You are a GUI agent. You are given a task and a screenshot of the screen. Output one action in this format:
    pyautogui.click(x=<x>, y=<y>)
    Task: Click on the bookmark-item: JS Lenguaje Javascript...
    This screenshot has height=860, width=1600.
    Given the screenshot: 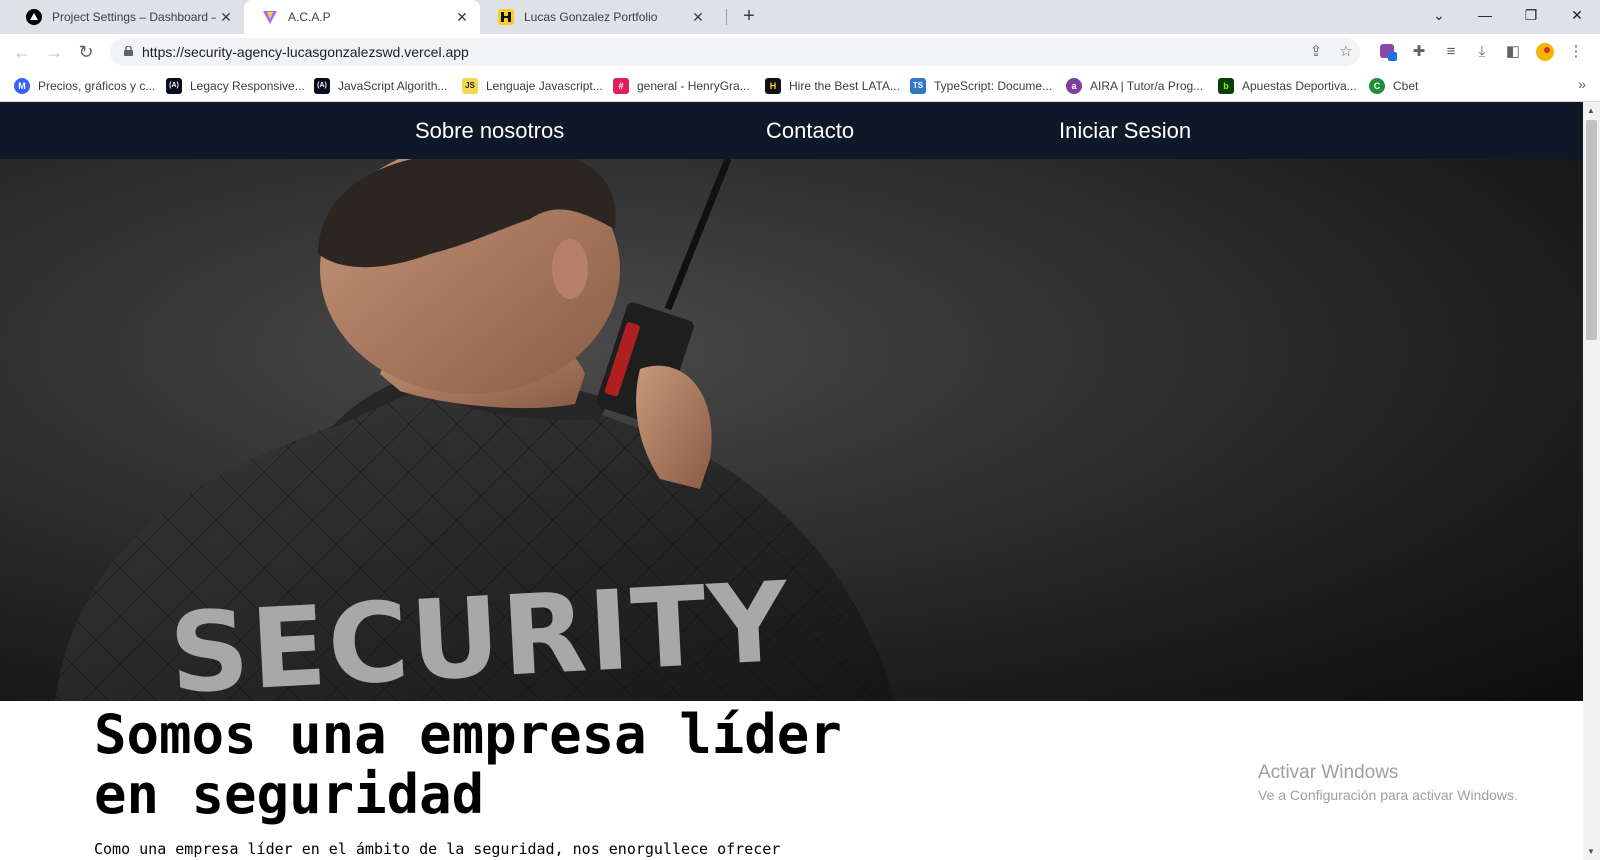 What is the action you would take?
    pyautogui.click(x=532, y=86)
    